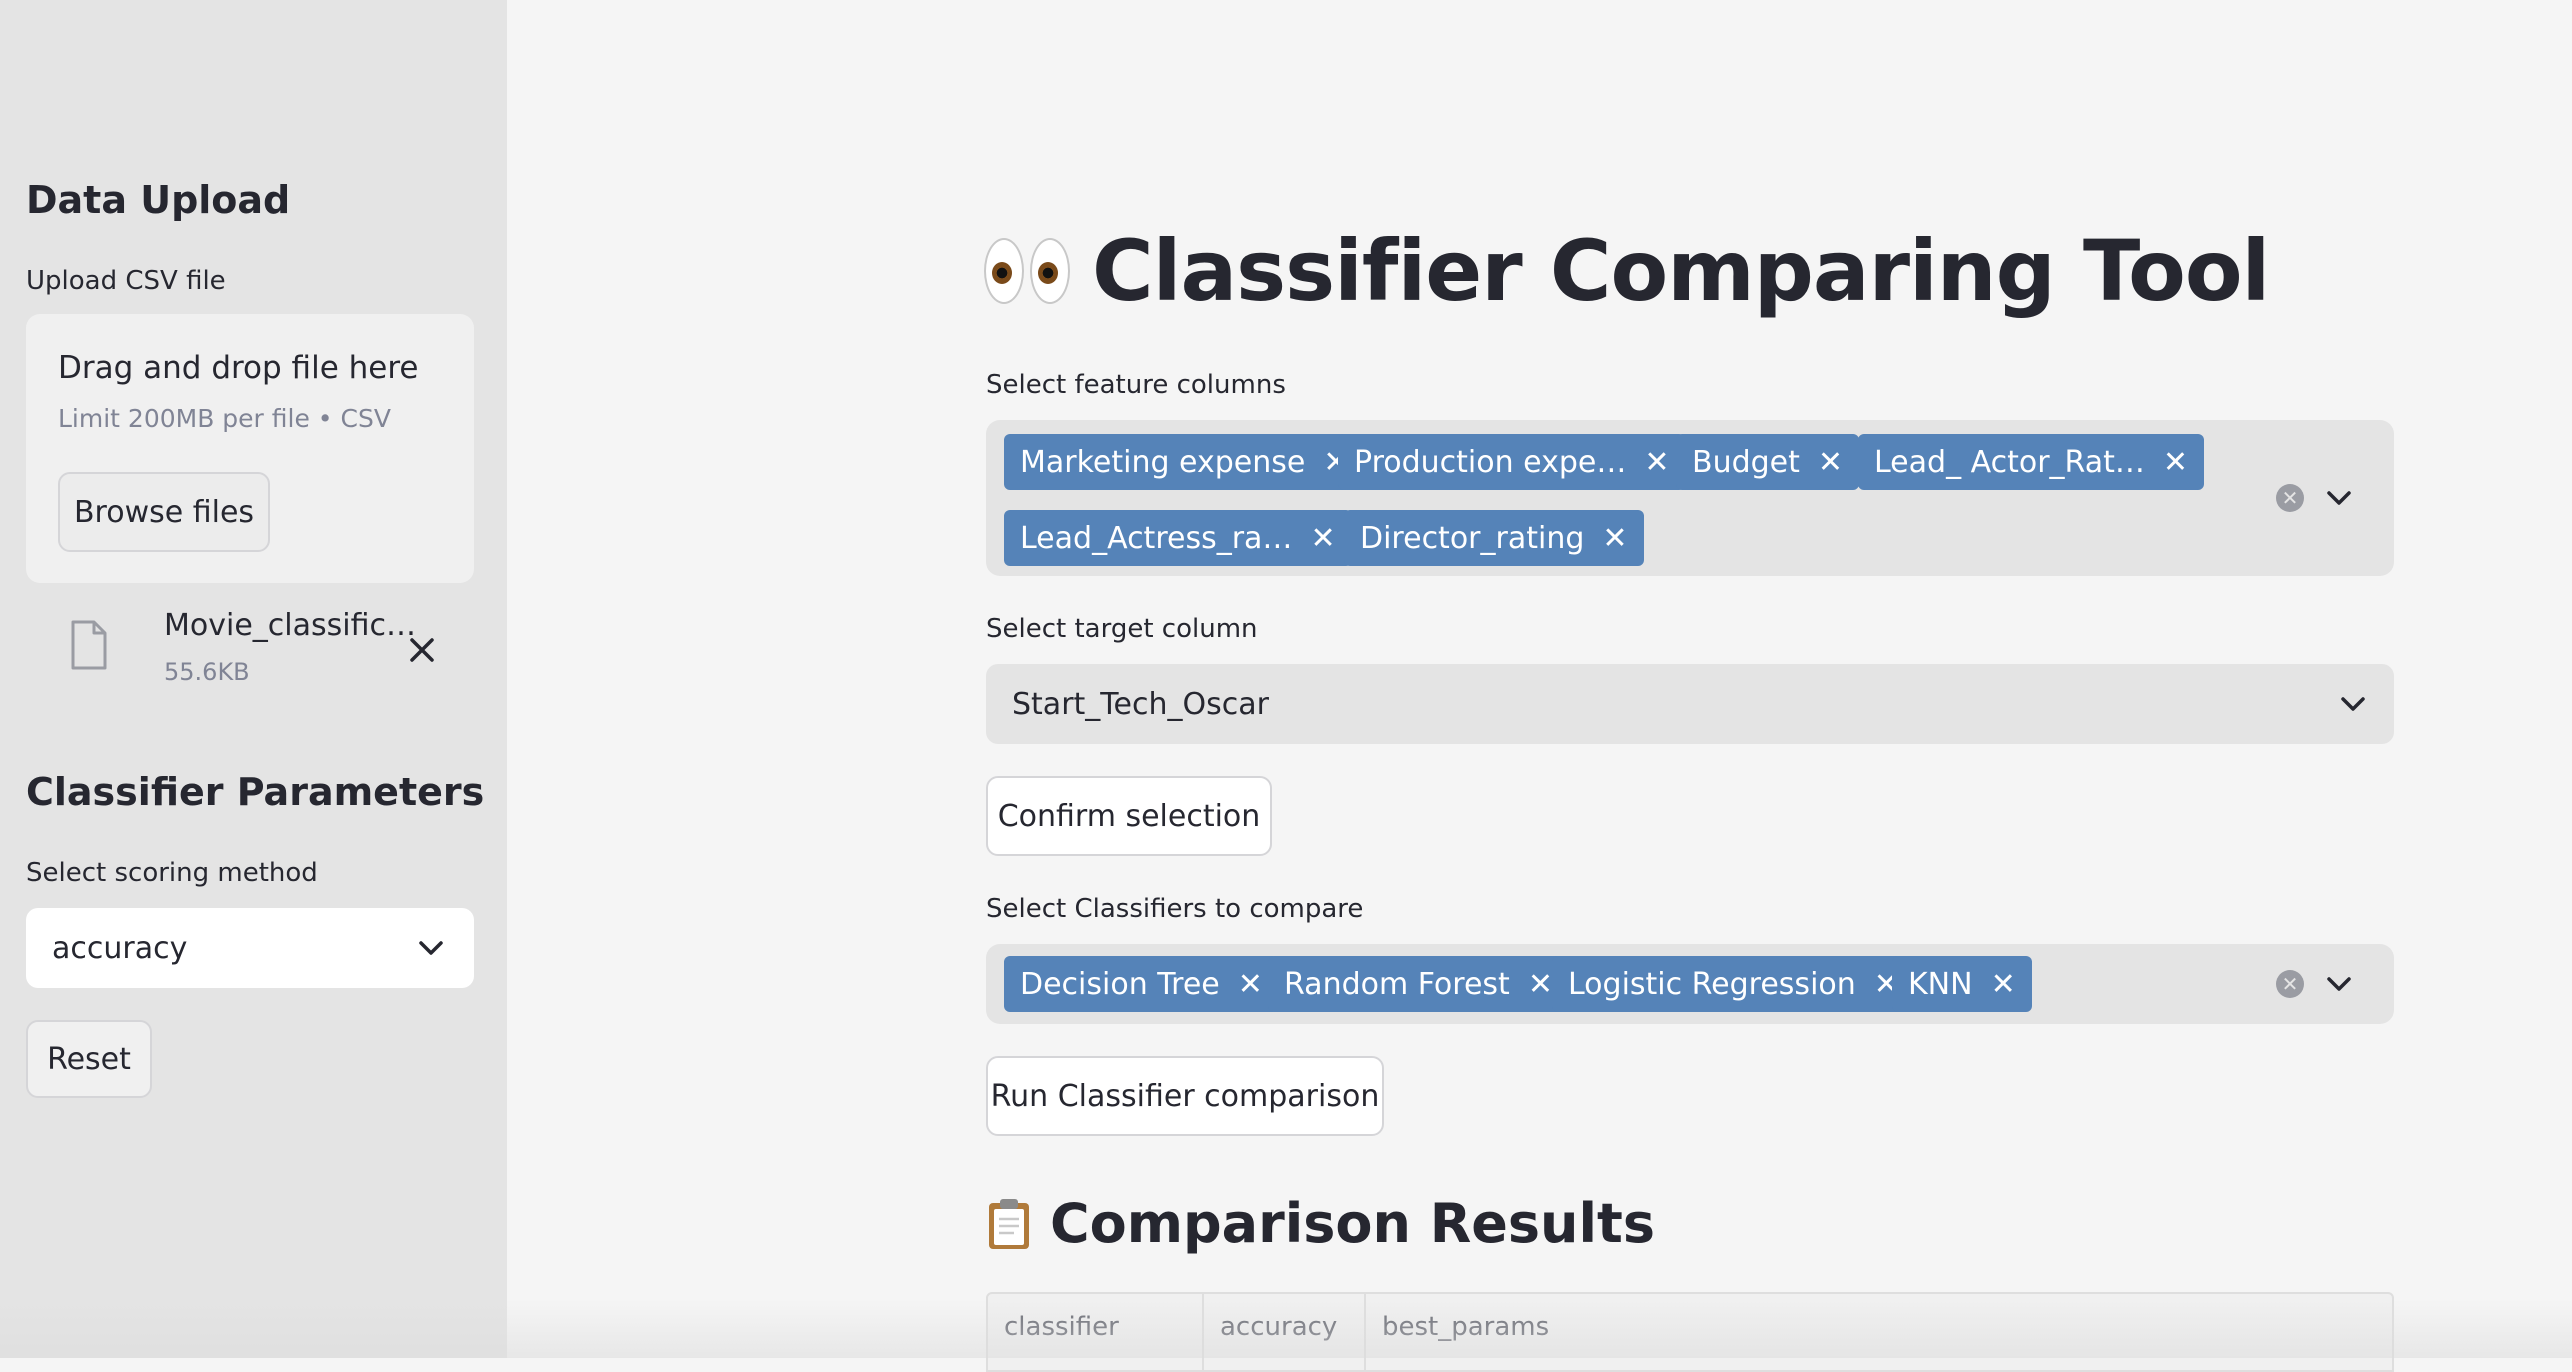  I want to click on dropzone-title: Drag and drop file here, so click(238, 368).